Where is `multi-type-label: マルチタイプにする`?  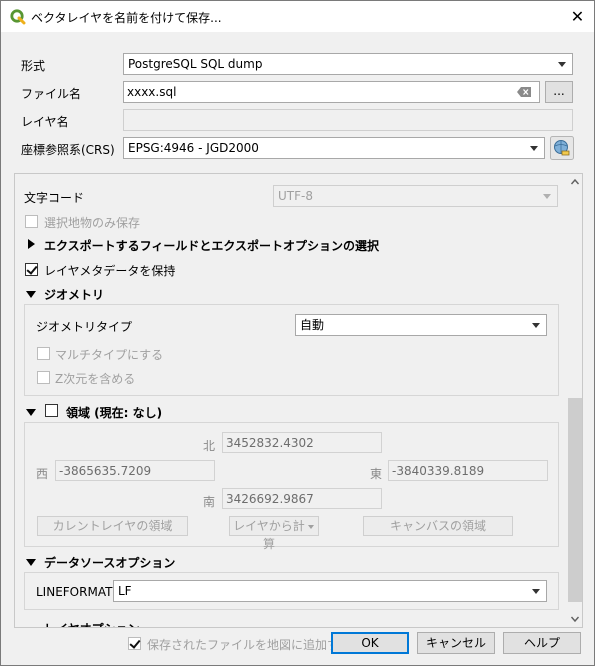 multi-type-label: マルチタイプにする is located at coordinates (109, 355).